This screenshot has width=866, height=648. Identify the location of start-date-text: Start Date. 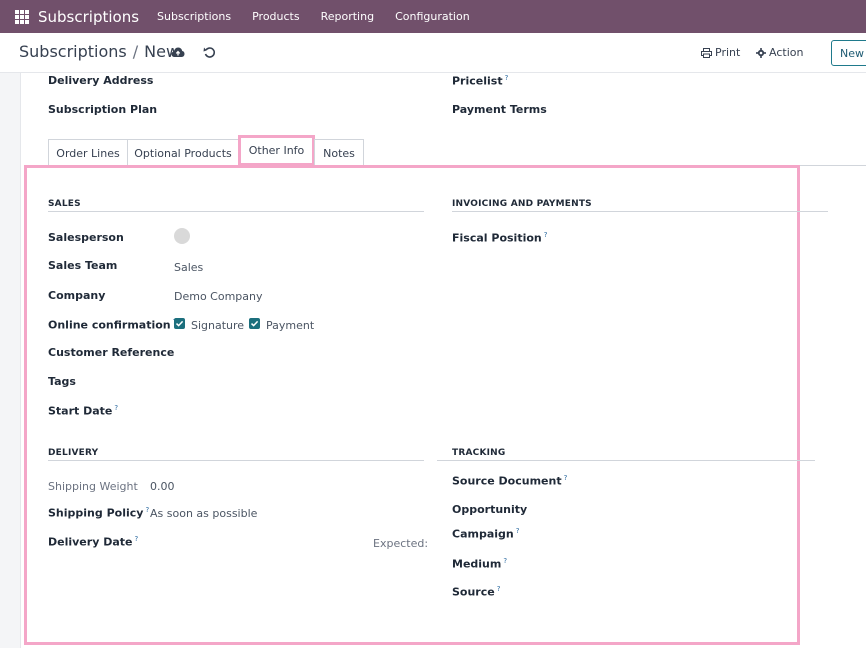
(80, 411).